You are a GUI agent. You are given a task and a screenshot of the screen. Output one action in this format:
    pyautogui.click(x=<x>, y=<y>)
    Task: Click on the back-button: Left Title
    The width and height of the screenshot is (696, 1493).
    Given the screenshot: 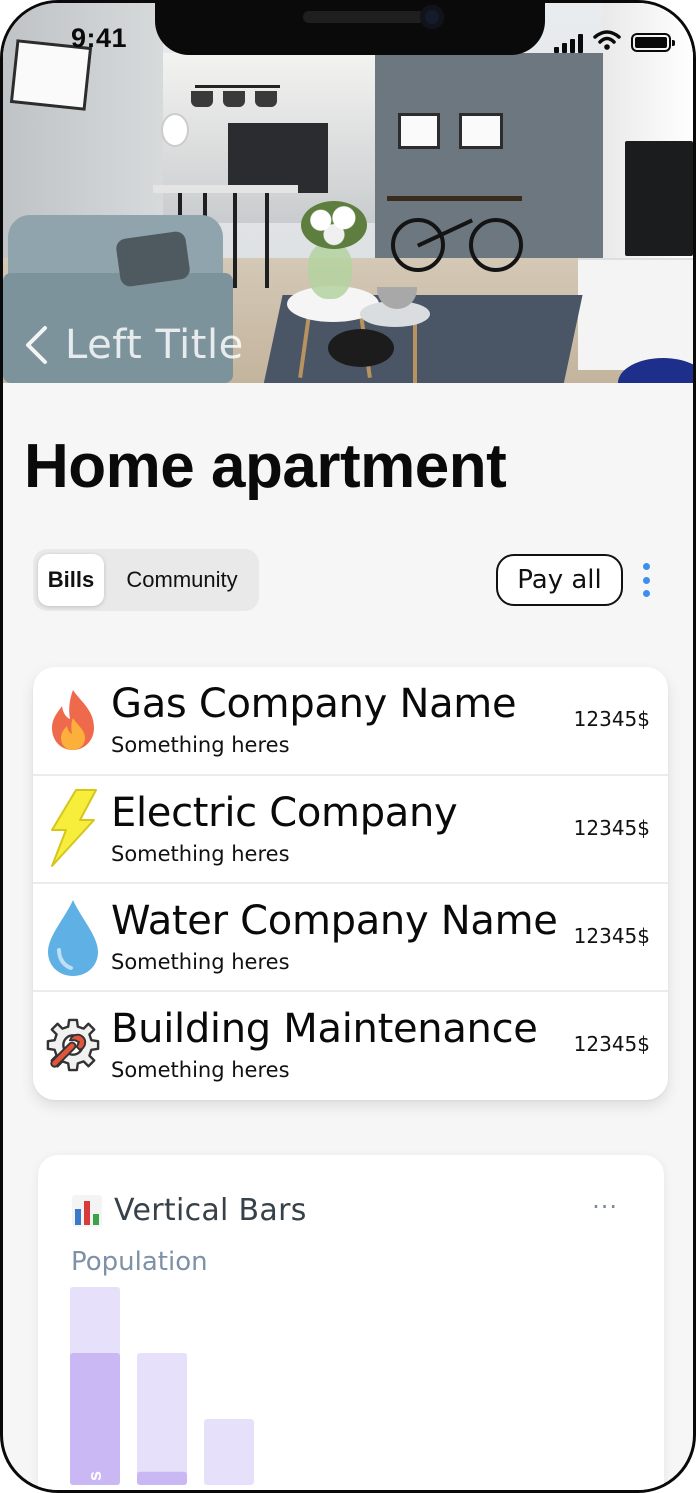 What is the action you would take?
    pyautogui.click(x=132, y=345)
    